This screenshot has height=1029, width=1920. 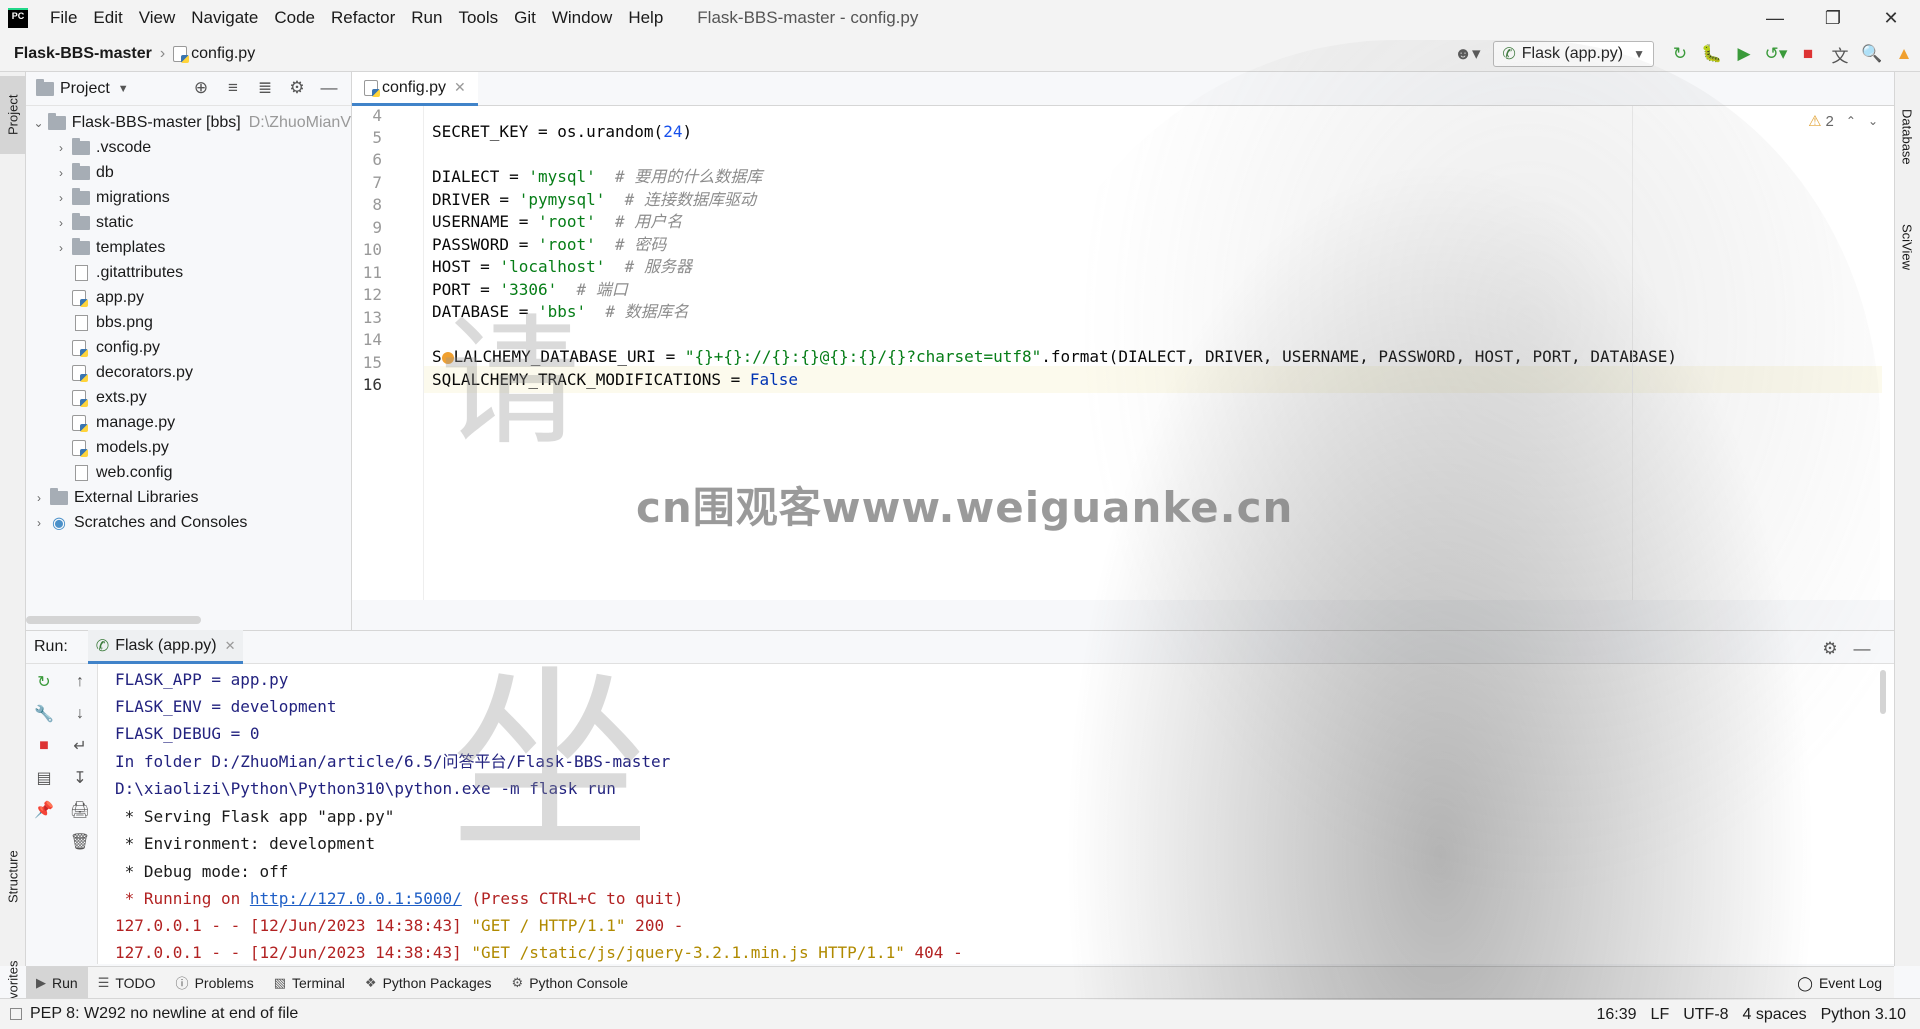 I want to click on close-window-icon: ✕, so click(x=1891, y=18).